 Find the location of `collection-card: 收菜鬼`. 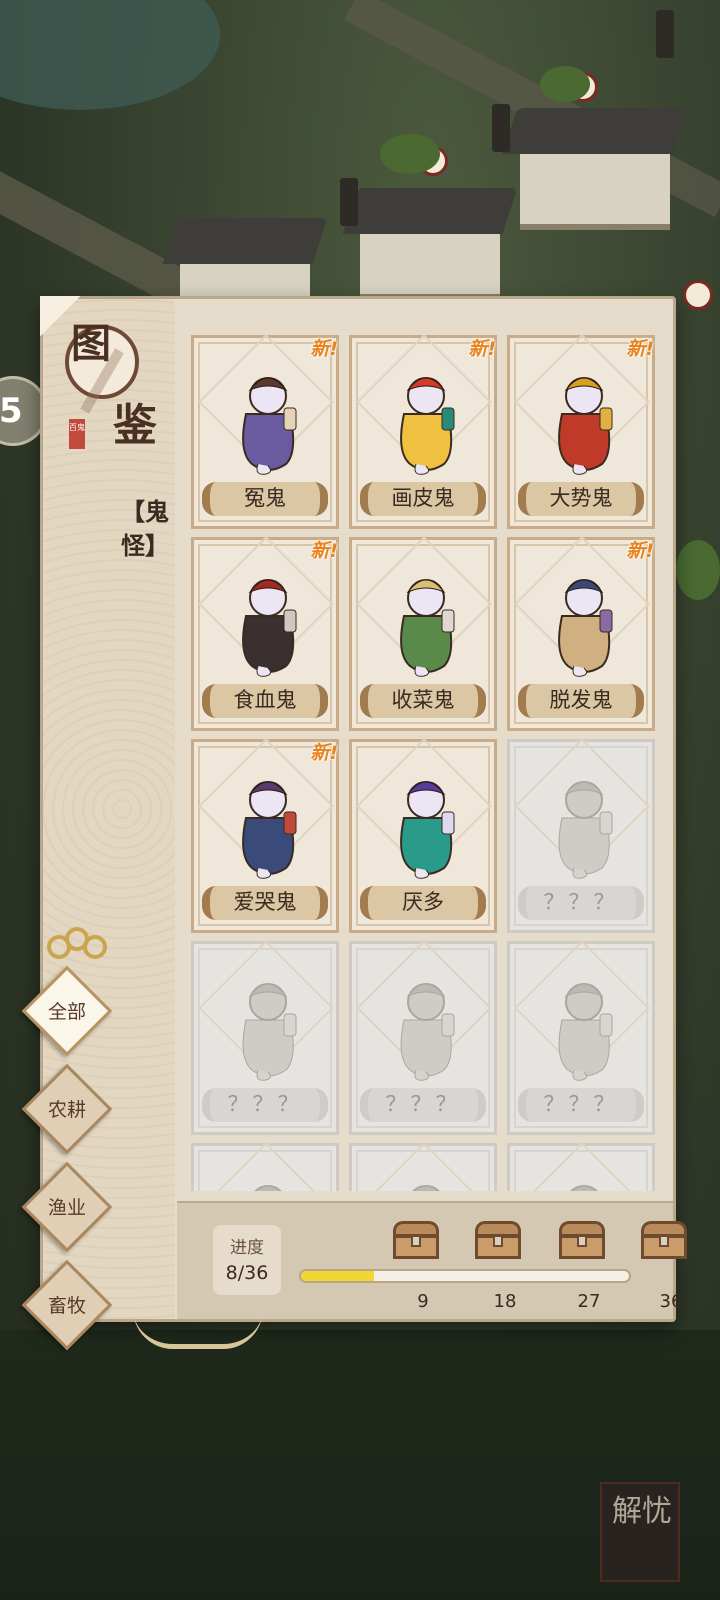

collection-card: 收菜鬼 is located at coordinates (423, 633).